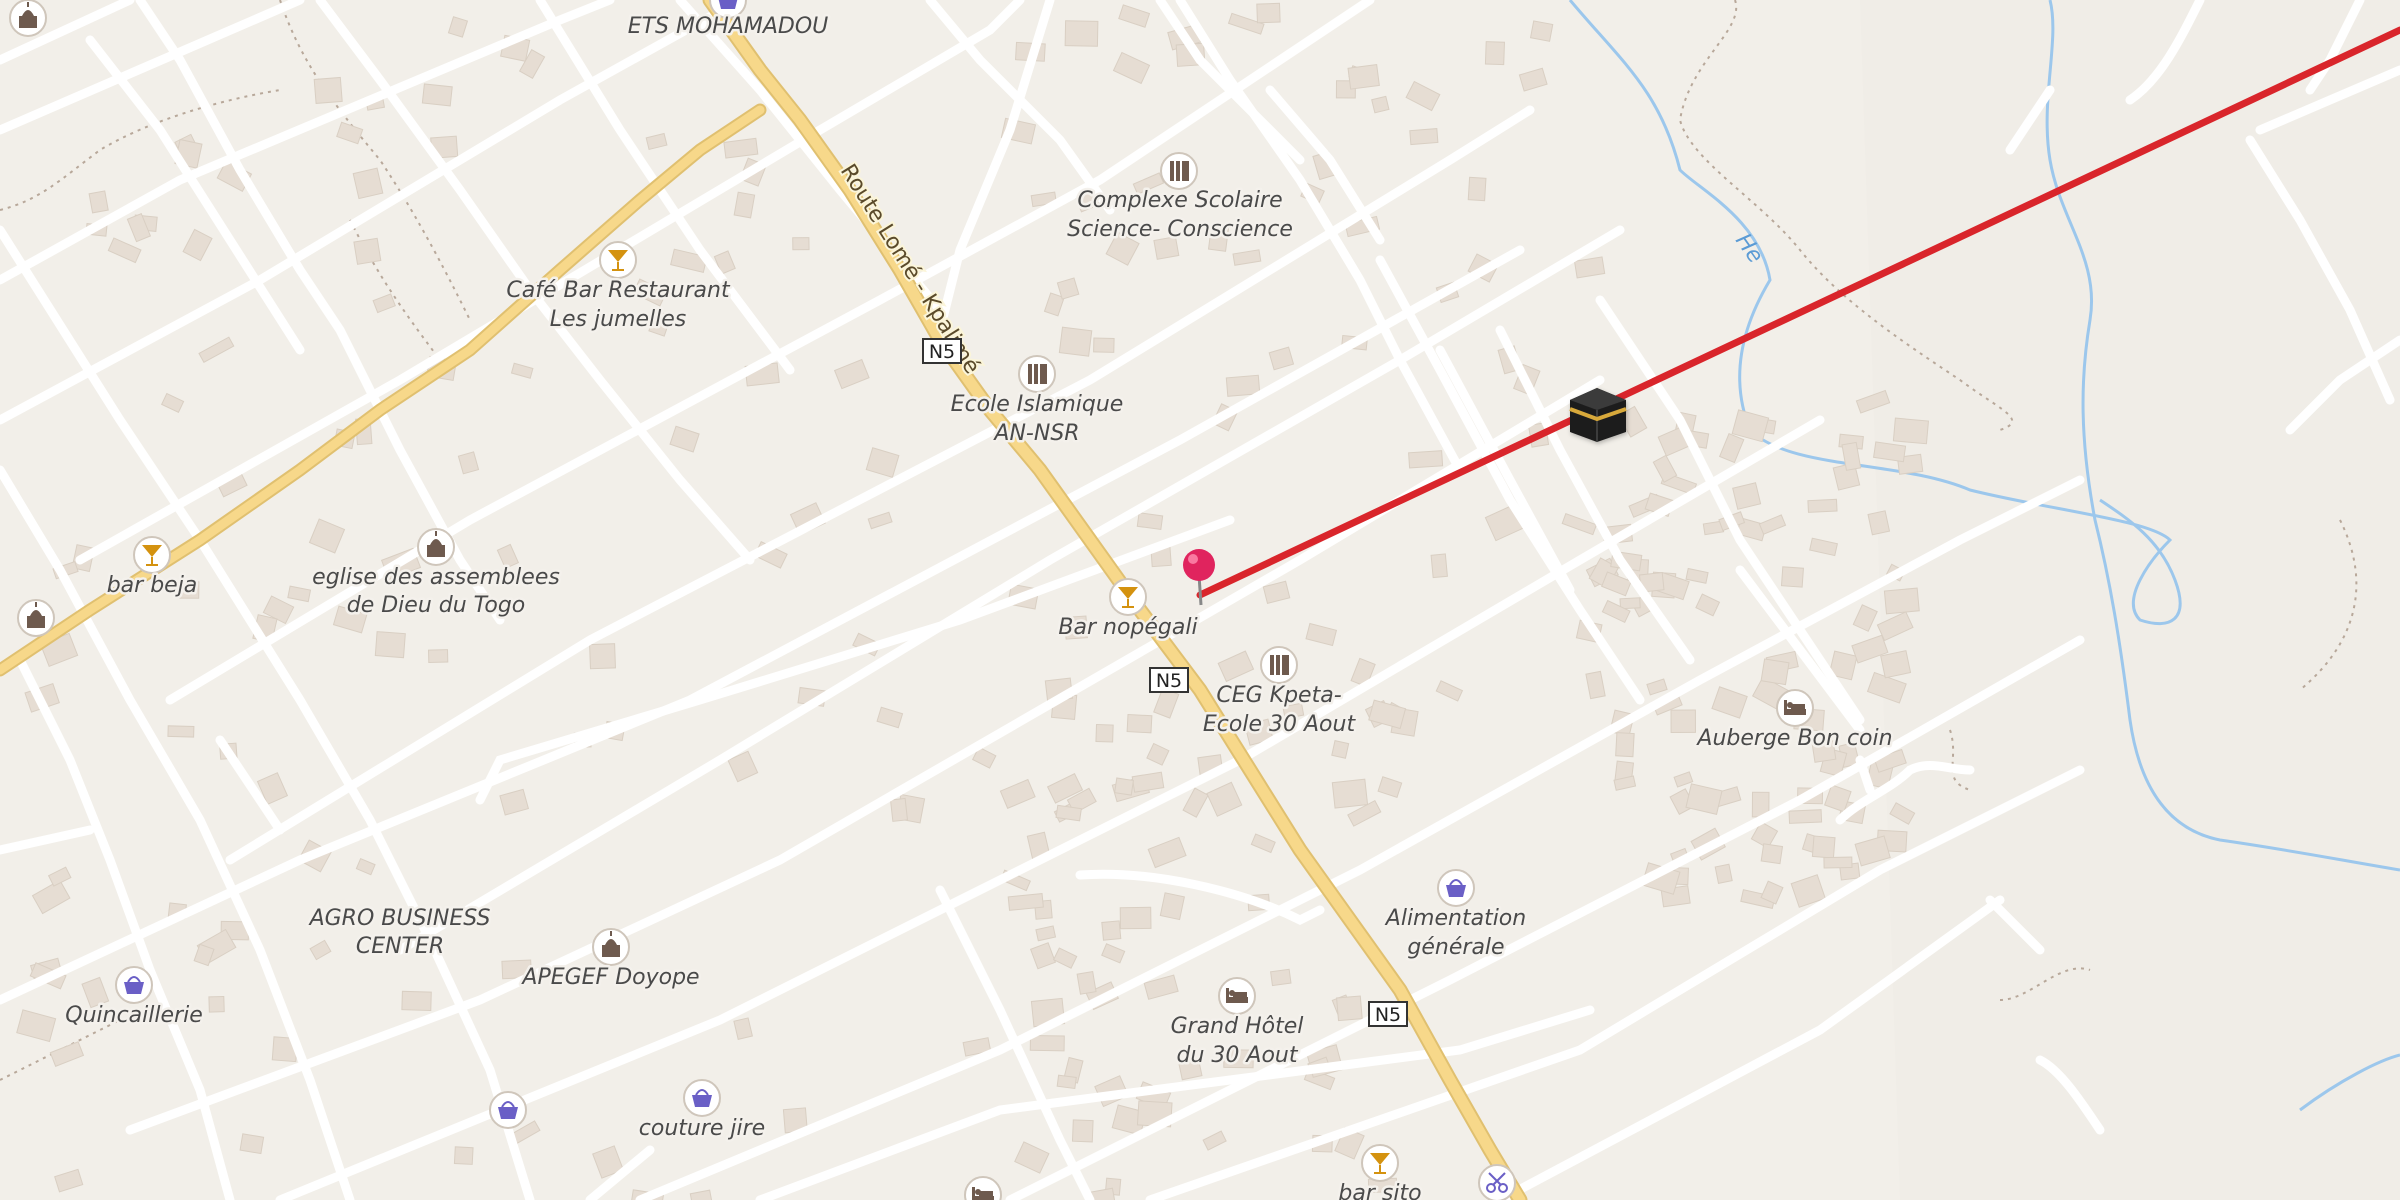 The image size is (2400, 1200). What do you see at coordinates (618, 319) in the screenshot?
I see `poi-label-cafe-bar-2: Les jumelles` at bounding box center [618, 319].